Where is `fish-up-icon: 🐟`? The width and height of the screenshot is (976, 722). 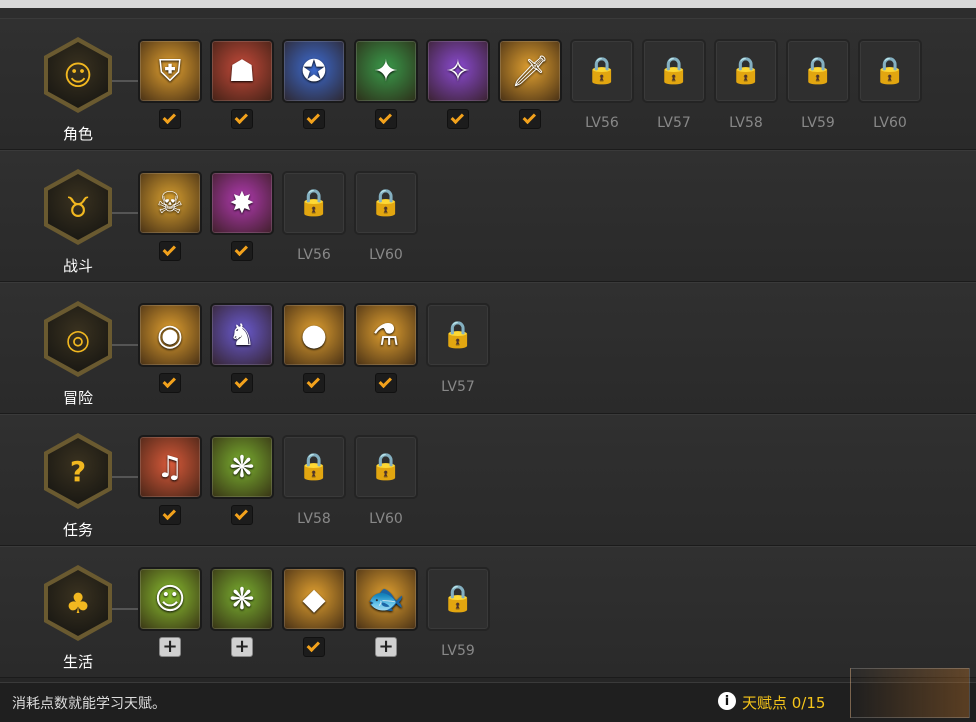
fish-up-icon: 🐟 is located at coordinates (386, 599).